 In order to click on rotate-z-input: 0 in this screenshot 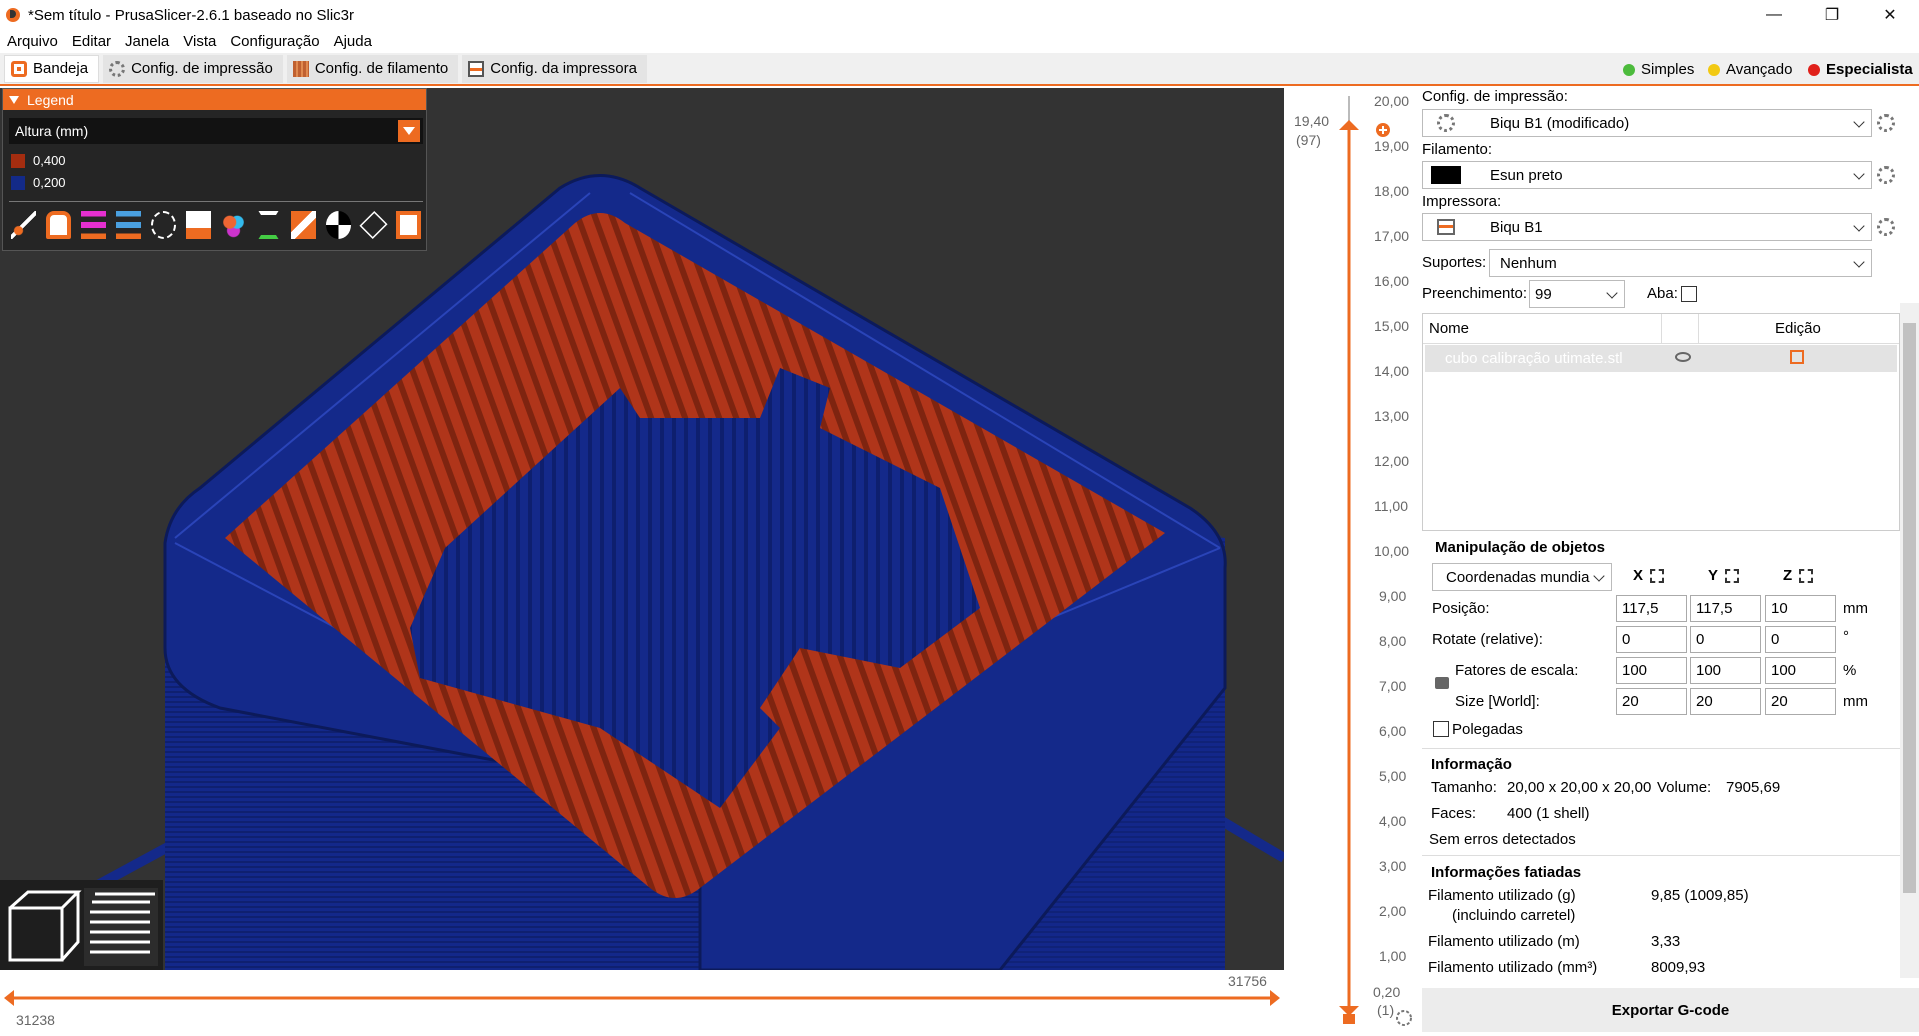, I will do `click(1800, 639)`.